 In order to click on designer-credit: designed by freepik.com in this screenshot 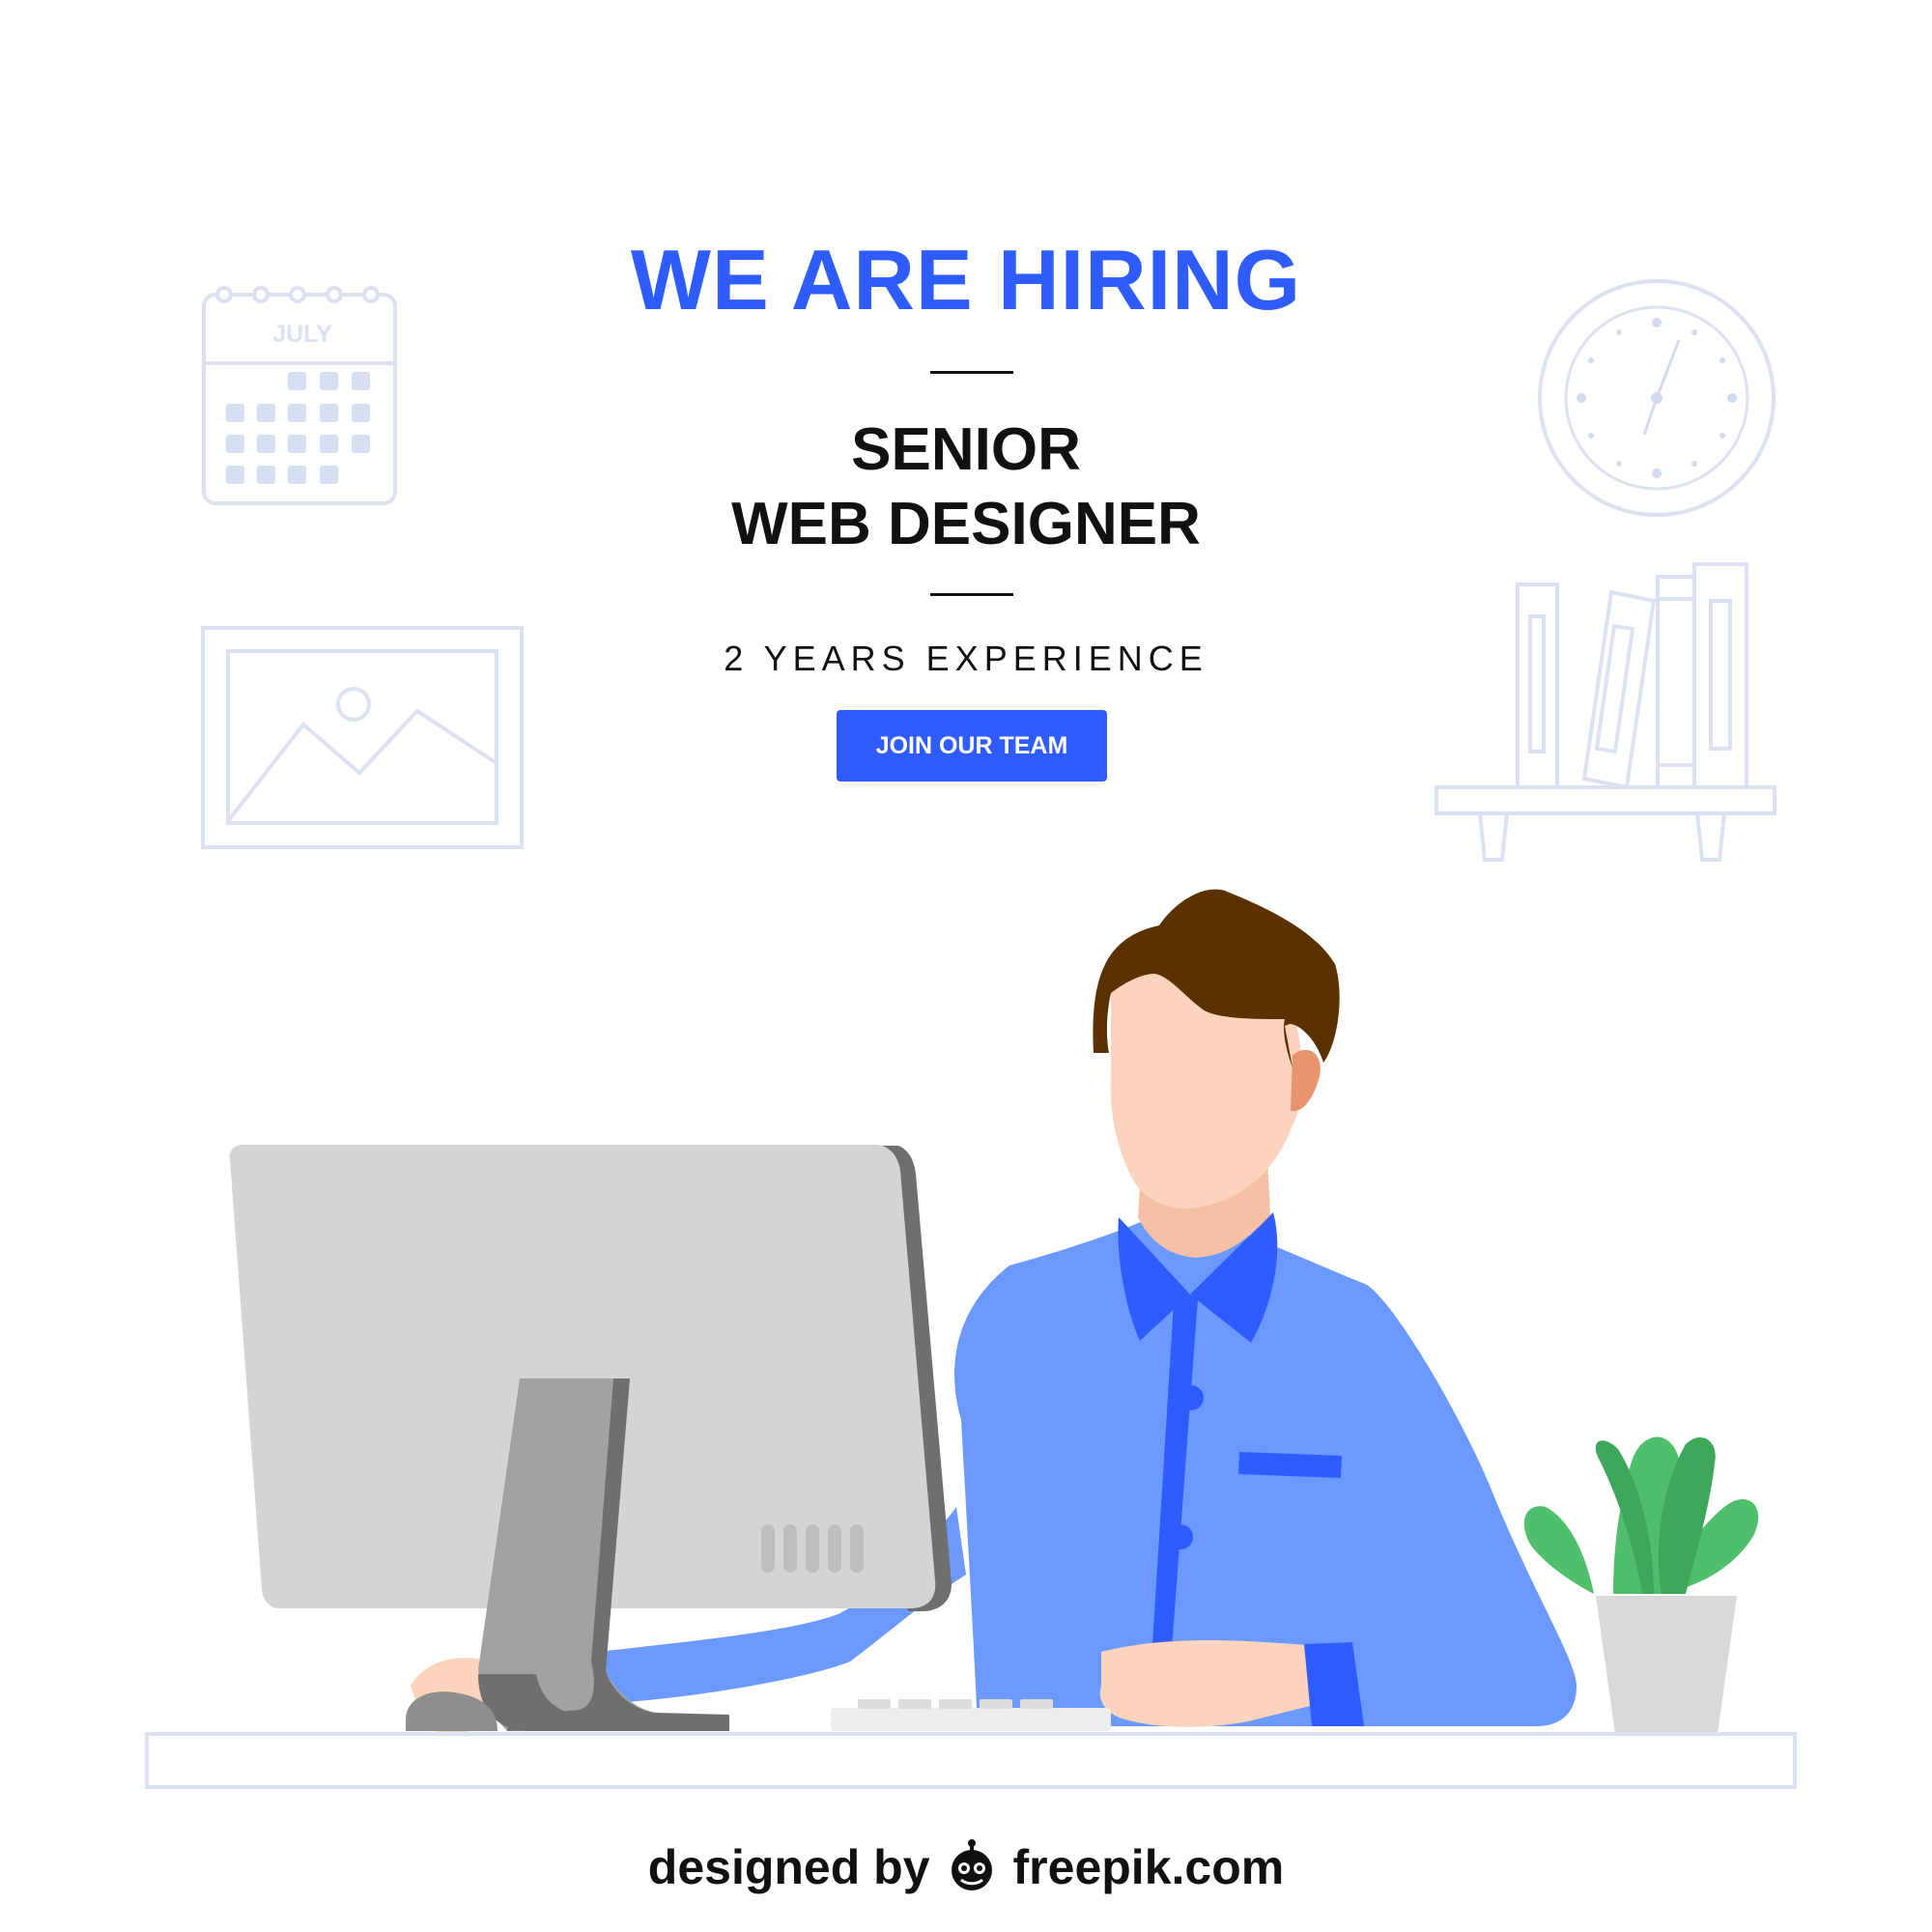, I will do `click(966, 1867)`.